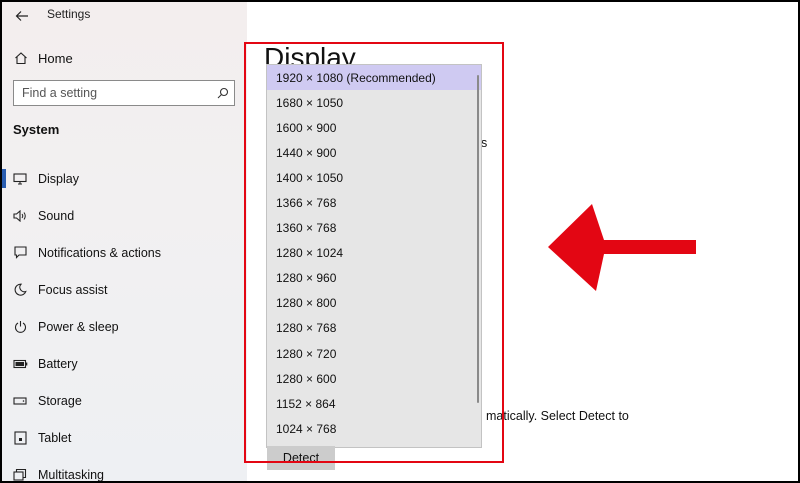 The image size is (800, 483). I want to click on search-input, so click(113, 93).